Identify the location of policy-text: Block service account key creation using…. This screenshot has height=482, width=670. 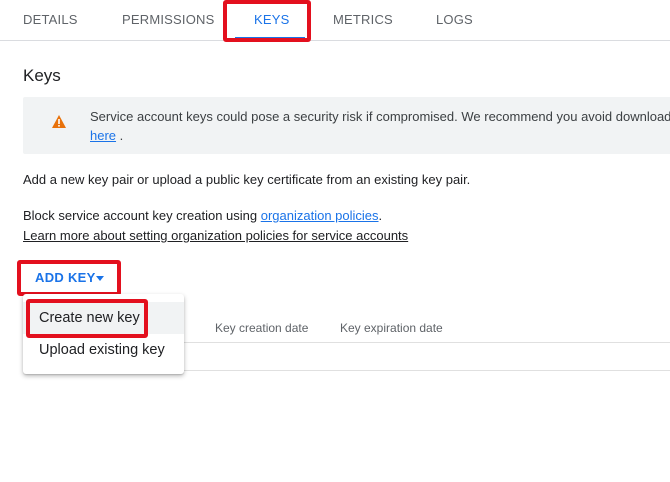
(202, 215).